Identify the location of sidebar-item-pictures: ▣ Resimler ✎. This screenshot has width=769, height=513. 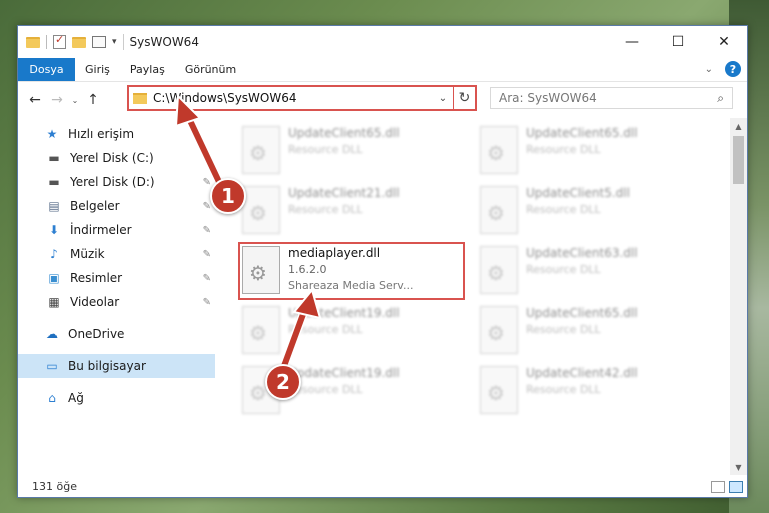
(116, 278).